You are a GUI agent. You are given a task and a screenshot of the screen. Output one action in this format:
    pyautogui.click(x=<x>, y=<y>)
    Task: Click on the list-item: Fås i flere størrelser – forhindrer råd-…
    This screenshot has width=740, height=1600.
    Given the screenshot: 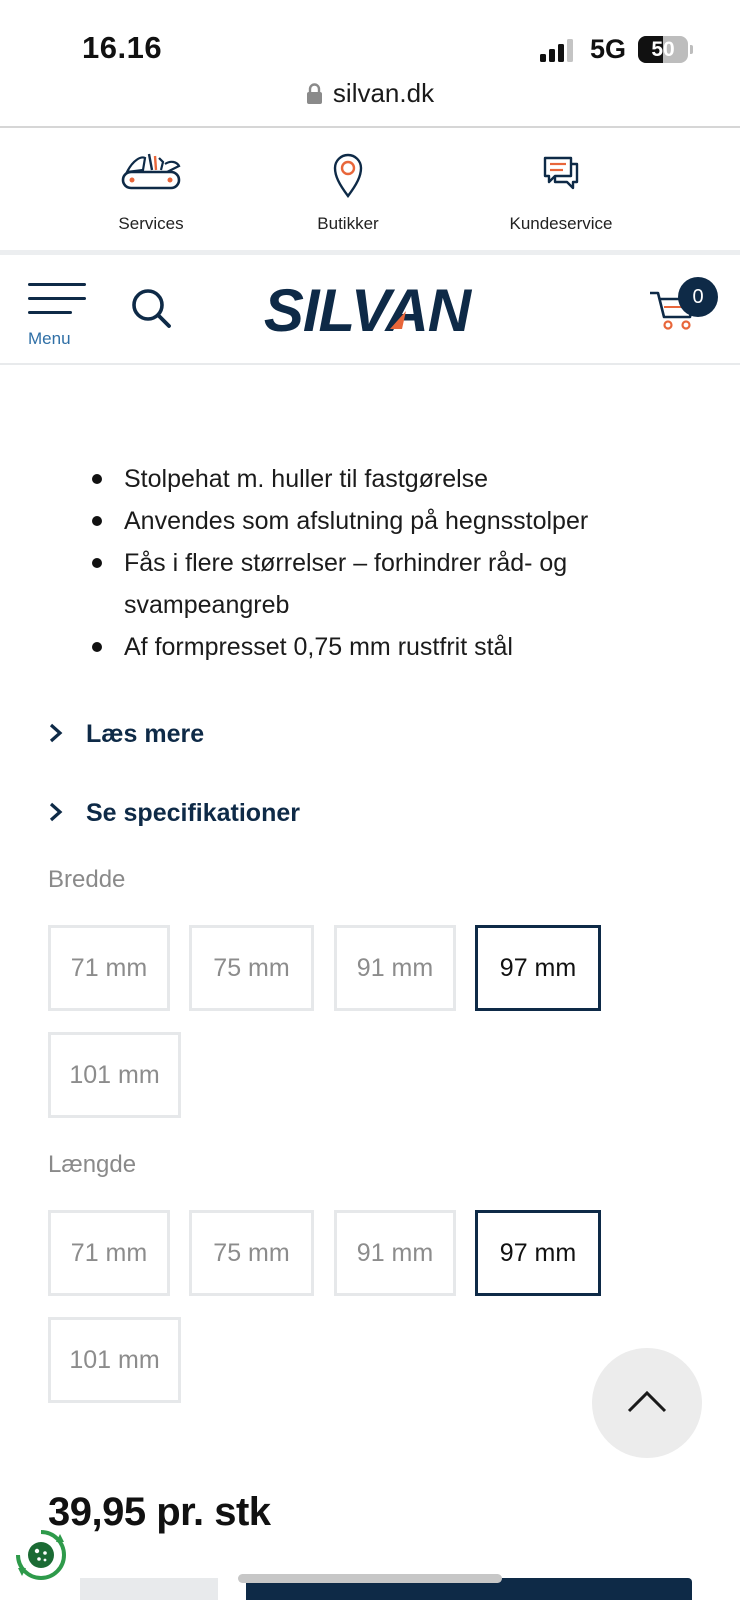 What is the action you would take?
    pyautogui.click(x=402, y=584)
    